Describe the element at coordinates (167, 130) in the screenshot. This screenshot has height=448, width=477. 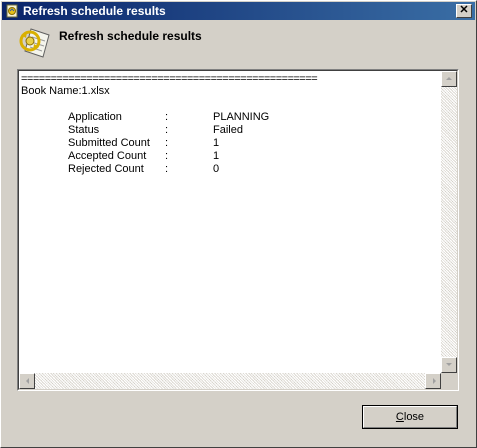
I see `colon-status: :` at that location.